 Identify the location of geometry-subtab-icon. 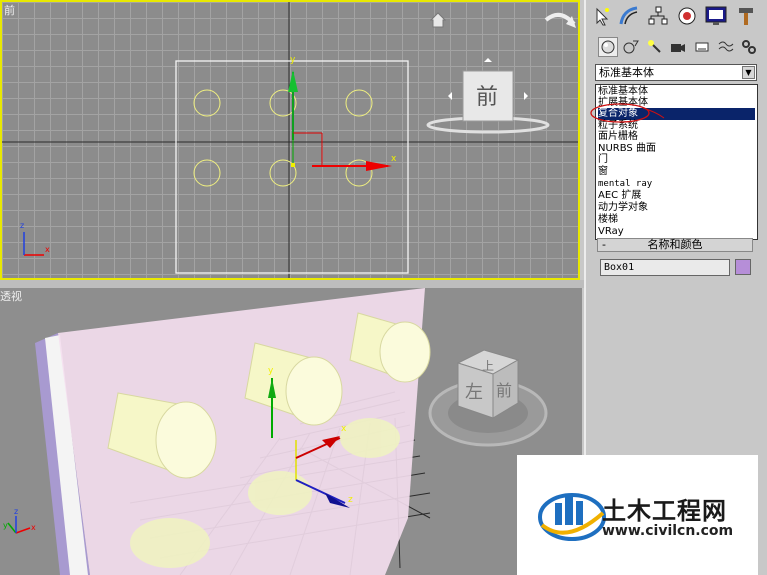
(608, 47).